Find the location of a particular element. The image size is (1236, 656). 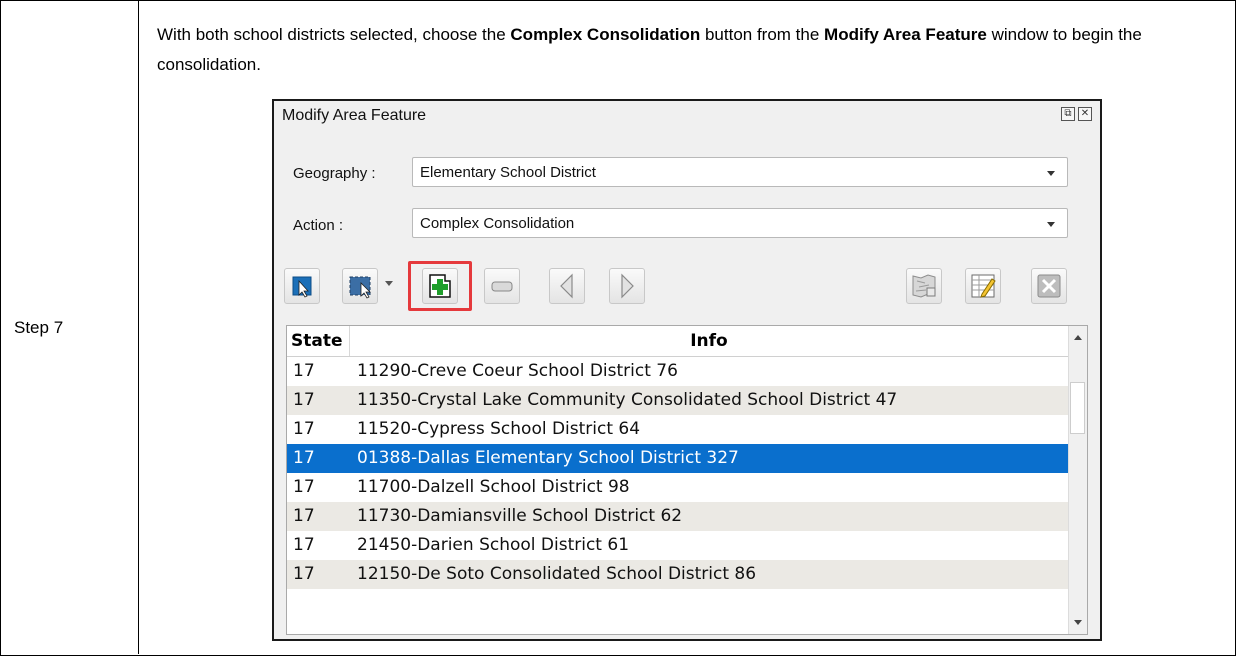

instruction-part: button from the is located at coordinates (762, 34).